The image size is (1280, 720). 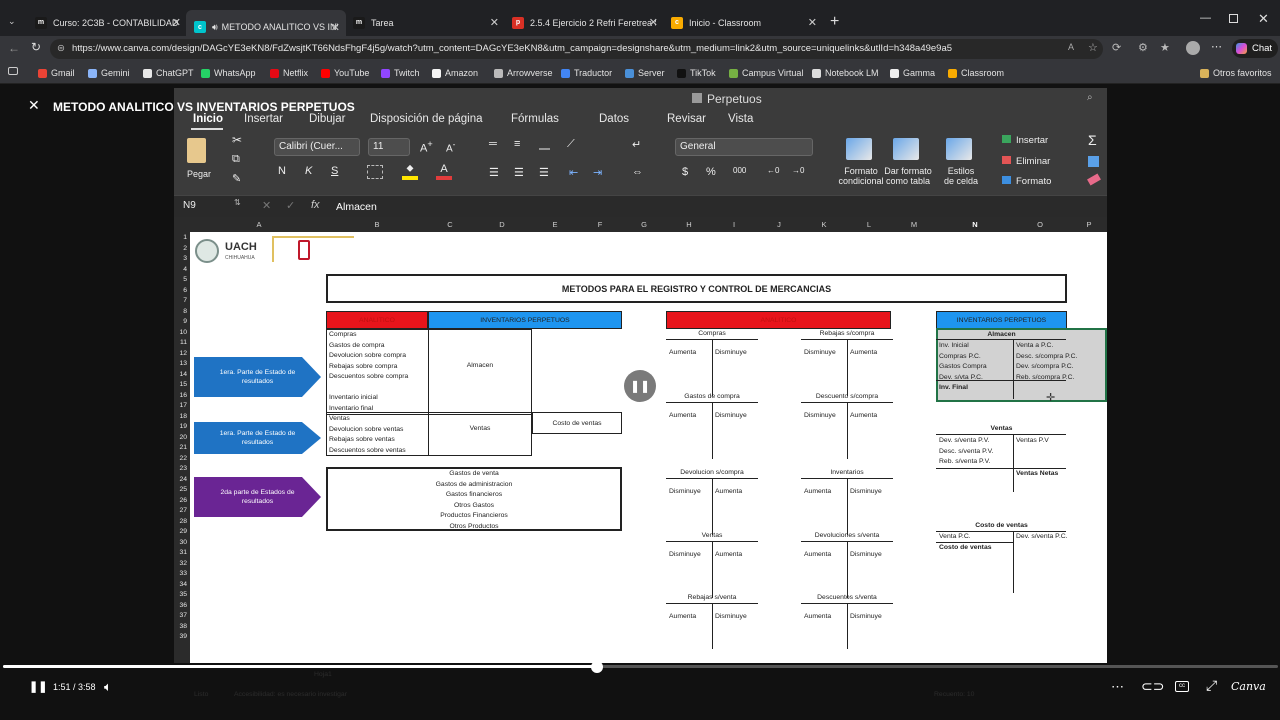 What do you see at coordinates (236, 159) in the screenshot?
I see `copy-icon: ⧉` at bounding box center [236, 159].